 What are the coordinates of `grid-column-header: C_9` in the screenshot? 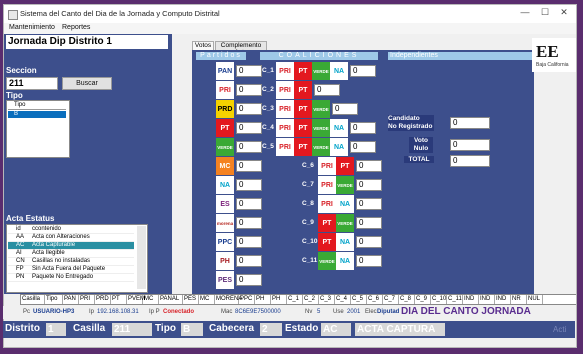 It's located at (423, 299).